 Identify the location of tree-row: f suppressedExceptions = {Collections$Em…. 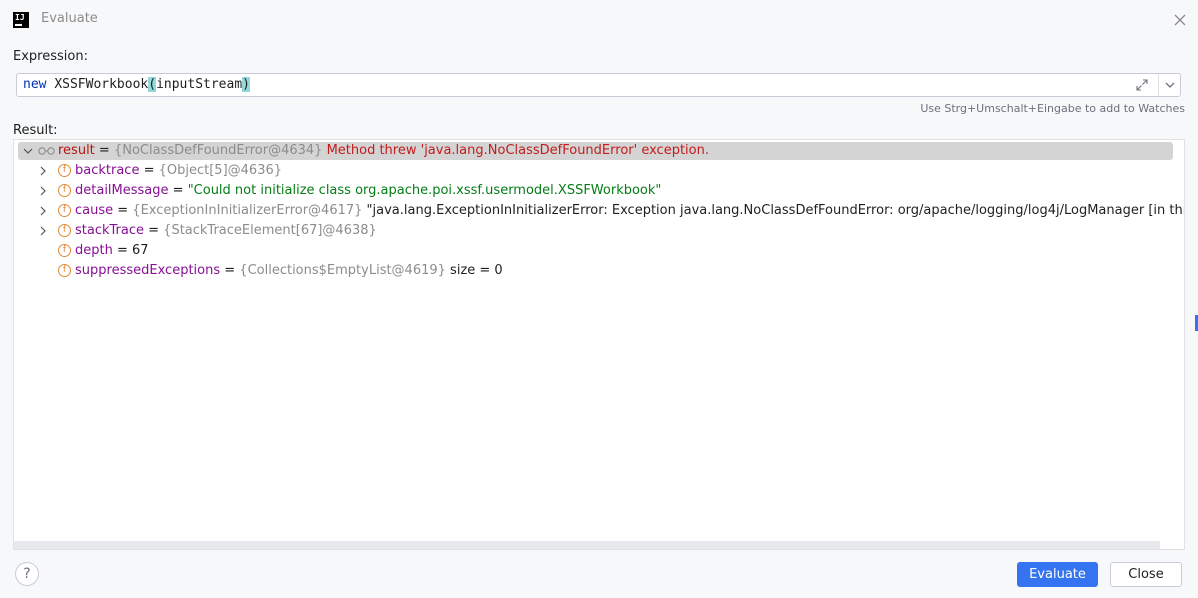
(599, 271).